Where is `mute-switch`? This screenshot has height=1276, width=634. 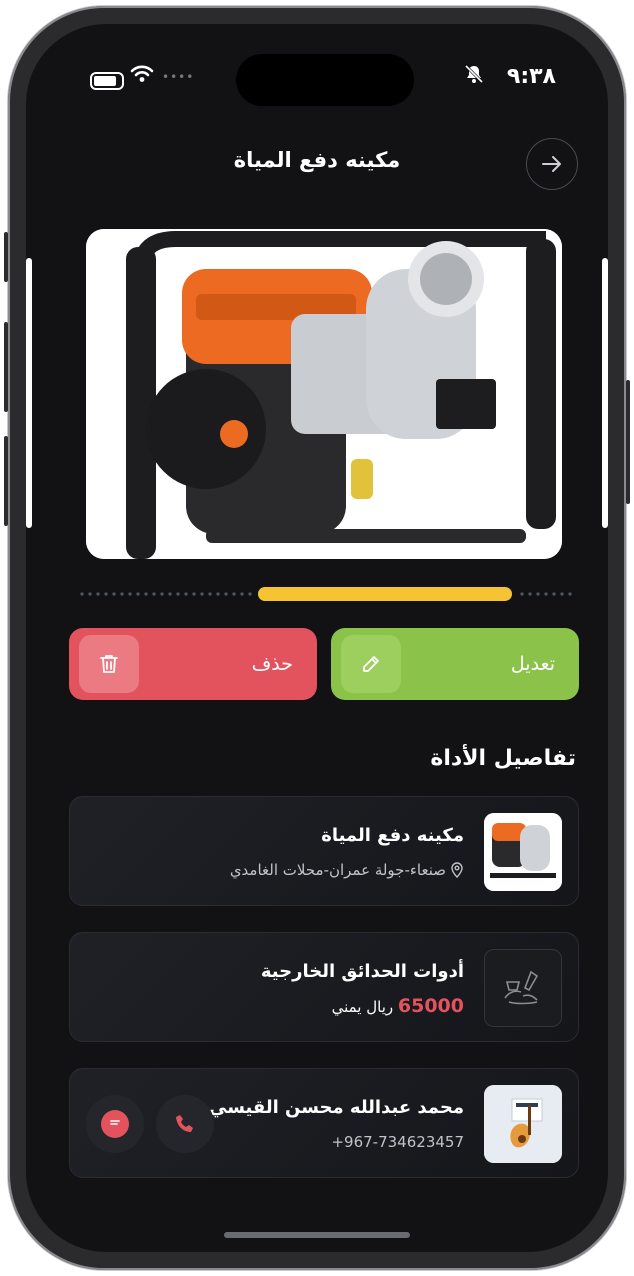 mute-switch is located at coordinates (6, 257).